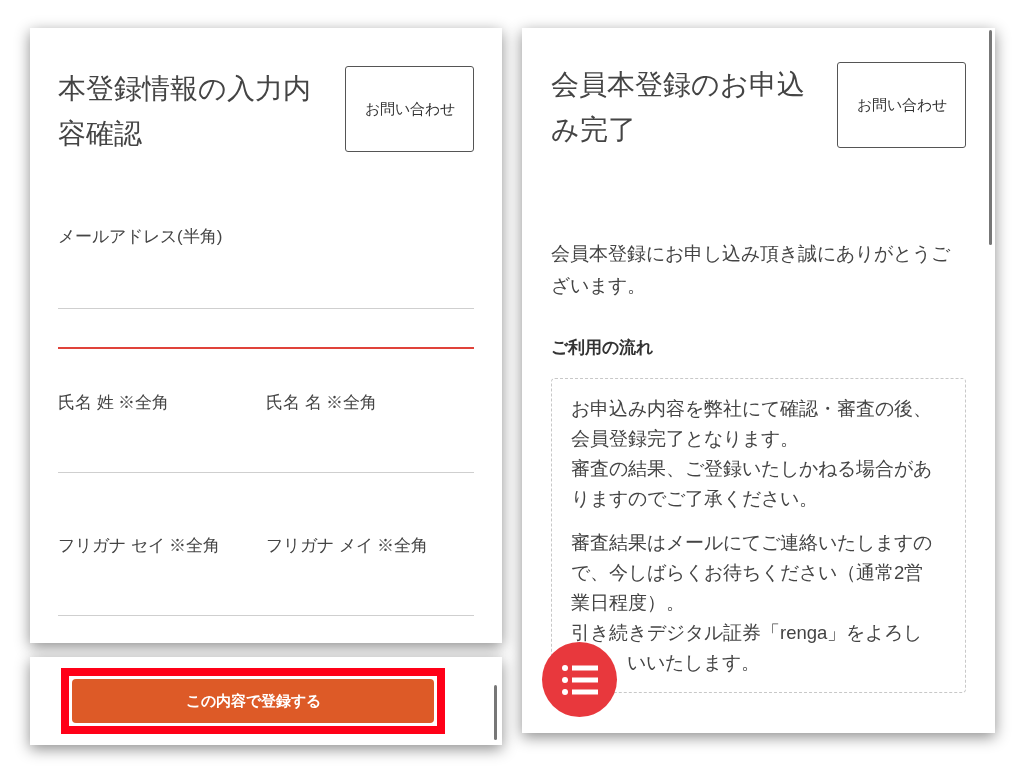 The width and height of the screenshot is (1024, 774). Describe the element at coordinates (185, 111) in the screenshot. I see `page-title: 本登録情報の入力内容確認` at that location.